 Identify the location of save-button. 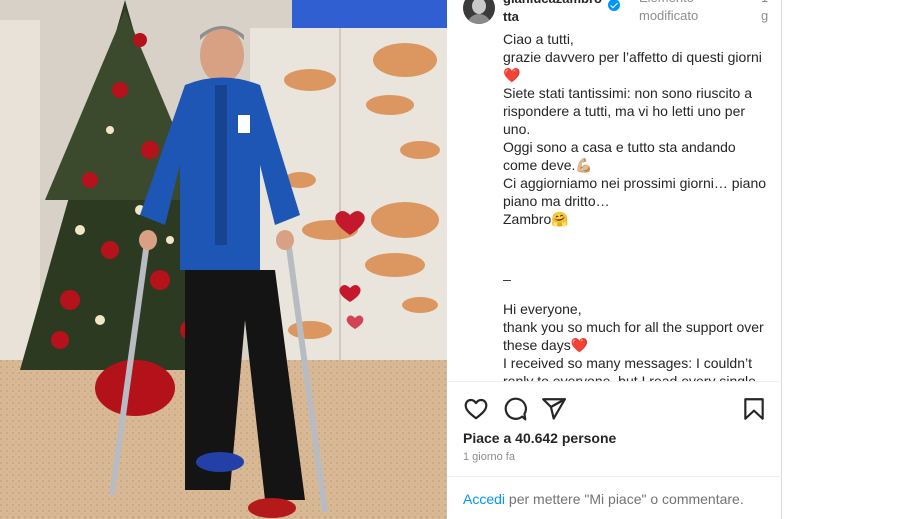
(754, 409).